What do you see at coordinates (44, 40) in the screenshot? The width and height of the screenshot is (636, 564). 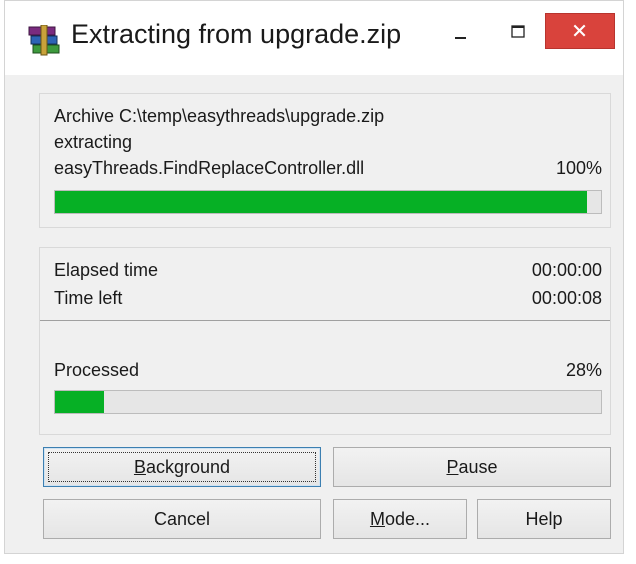 I see `winrar-app-icon` at bounding box center [44, 40].